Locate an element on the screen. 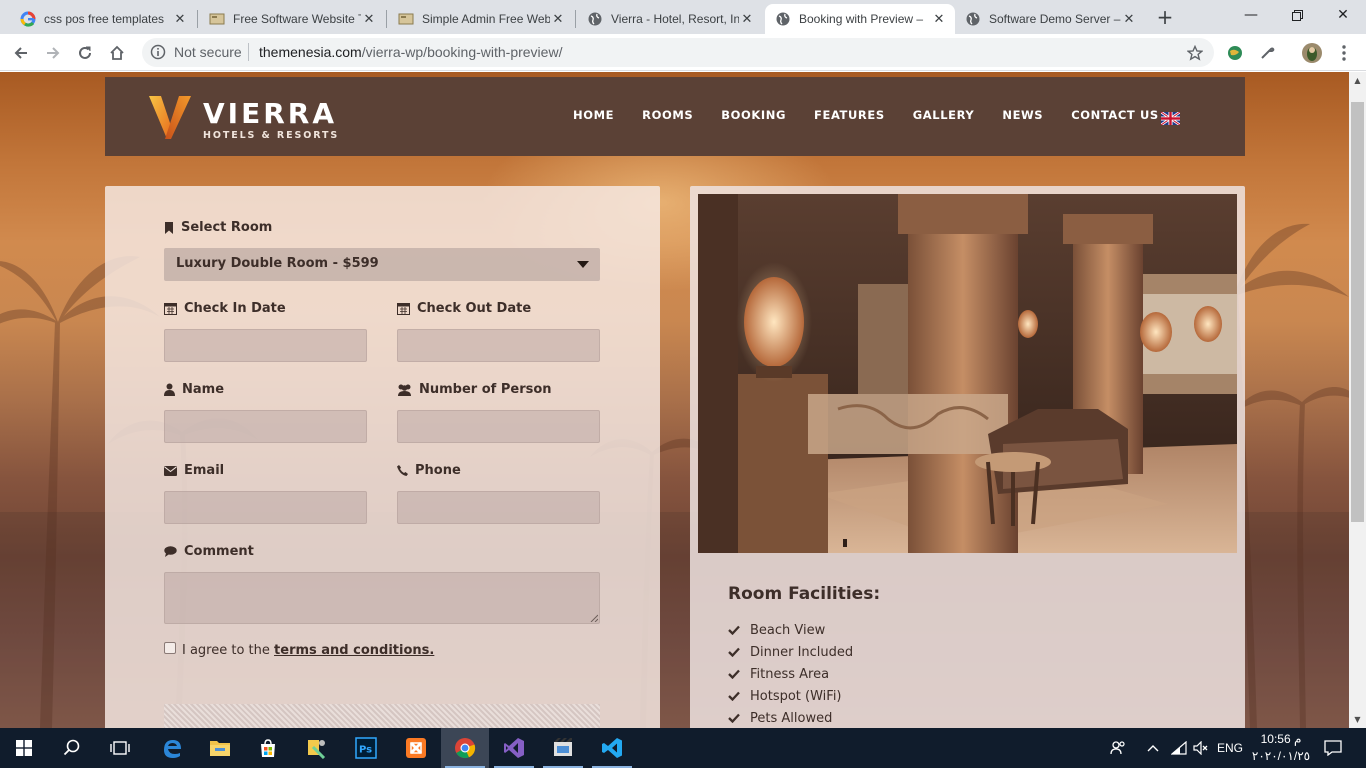 This screenshot has height=768, width=1366. chrome-icon is located at coordinates (465, 748).